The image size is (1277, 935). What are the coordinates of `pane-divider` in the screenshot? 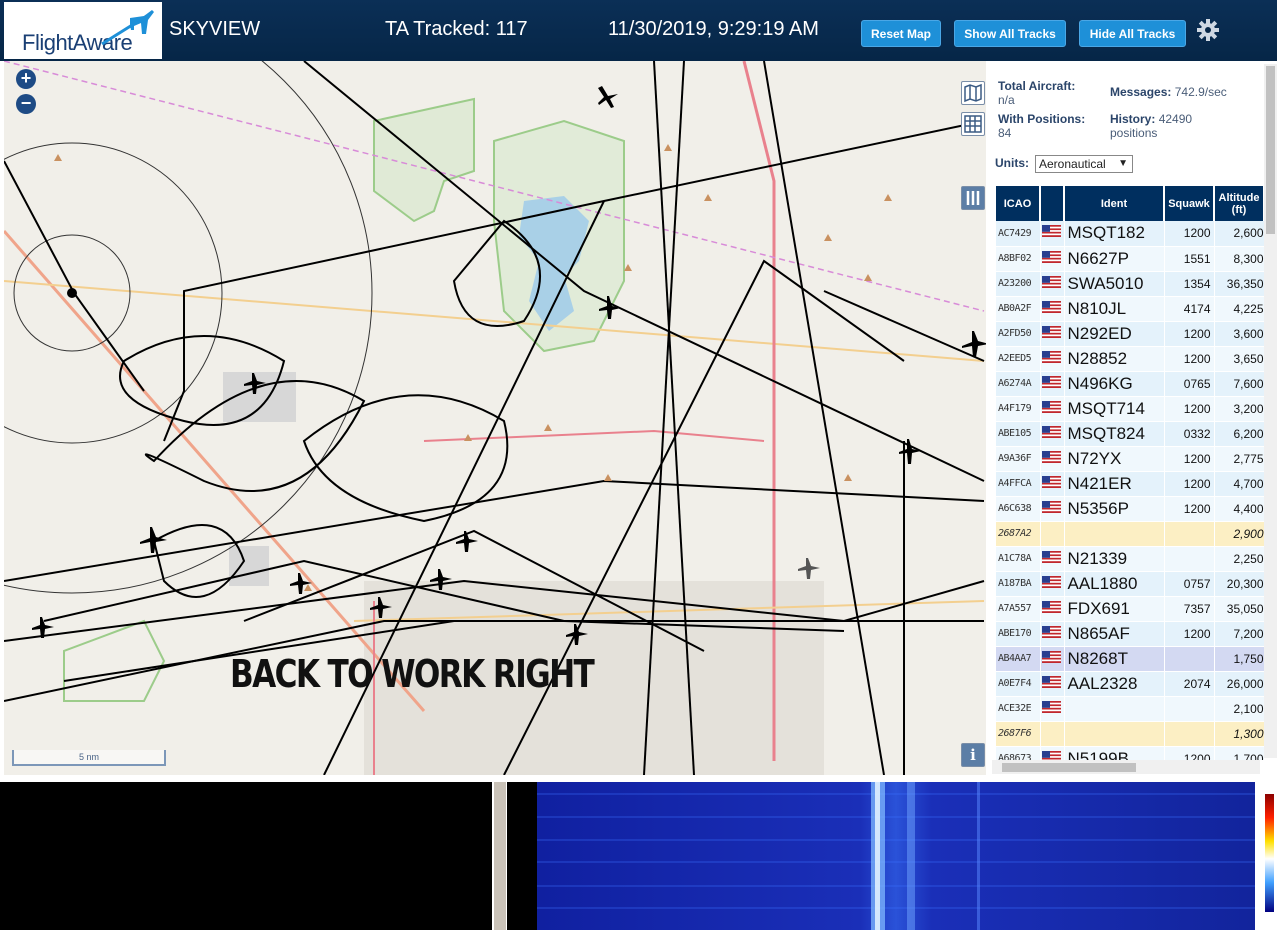 It's located at (500, 856).